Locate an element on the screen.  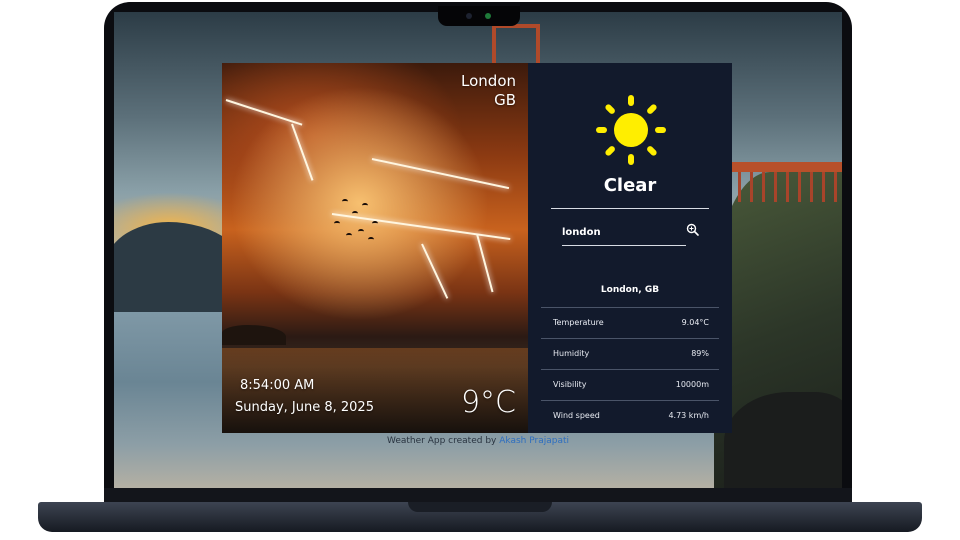
stat-value: 89% is located at coordinates (700, 353).